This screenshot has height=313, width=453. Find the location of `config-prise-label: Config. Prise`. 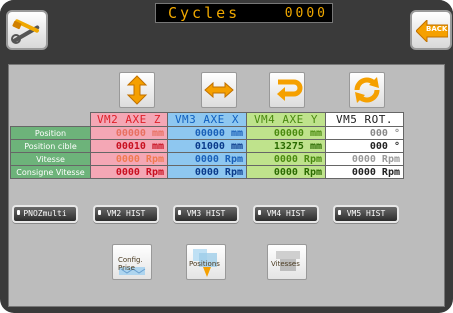

config-prise-label: Config. Prise is located at coordinates (130, 264).